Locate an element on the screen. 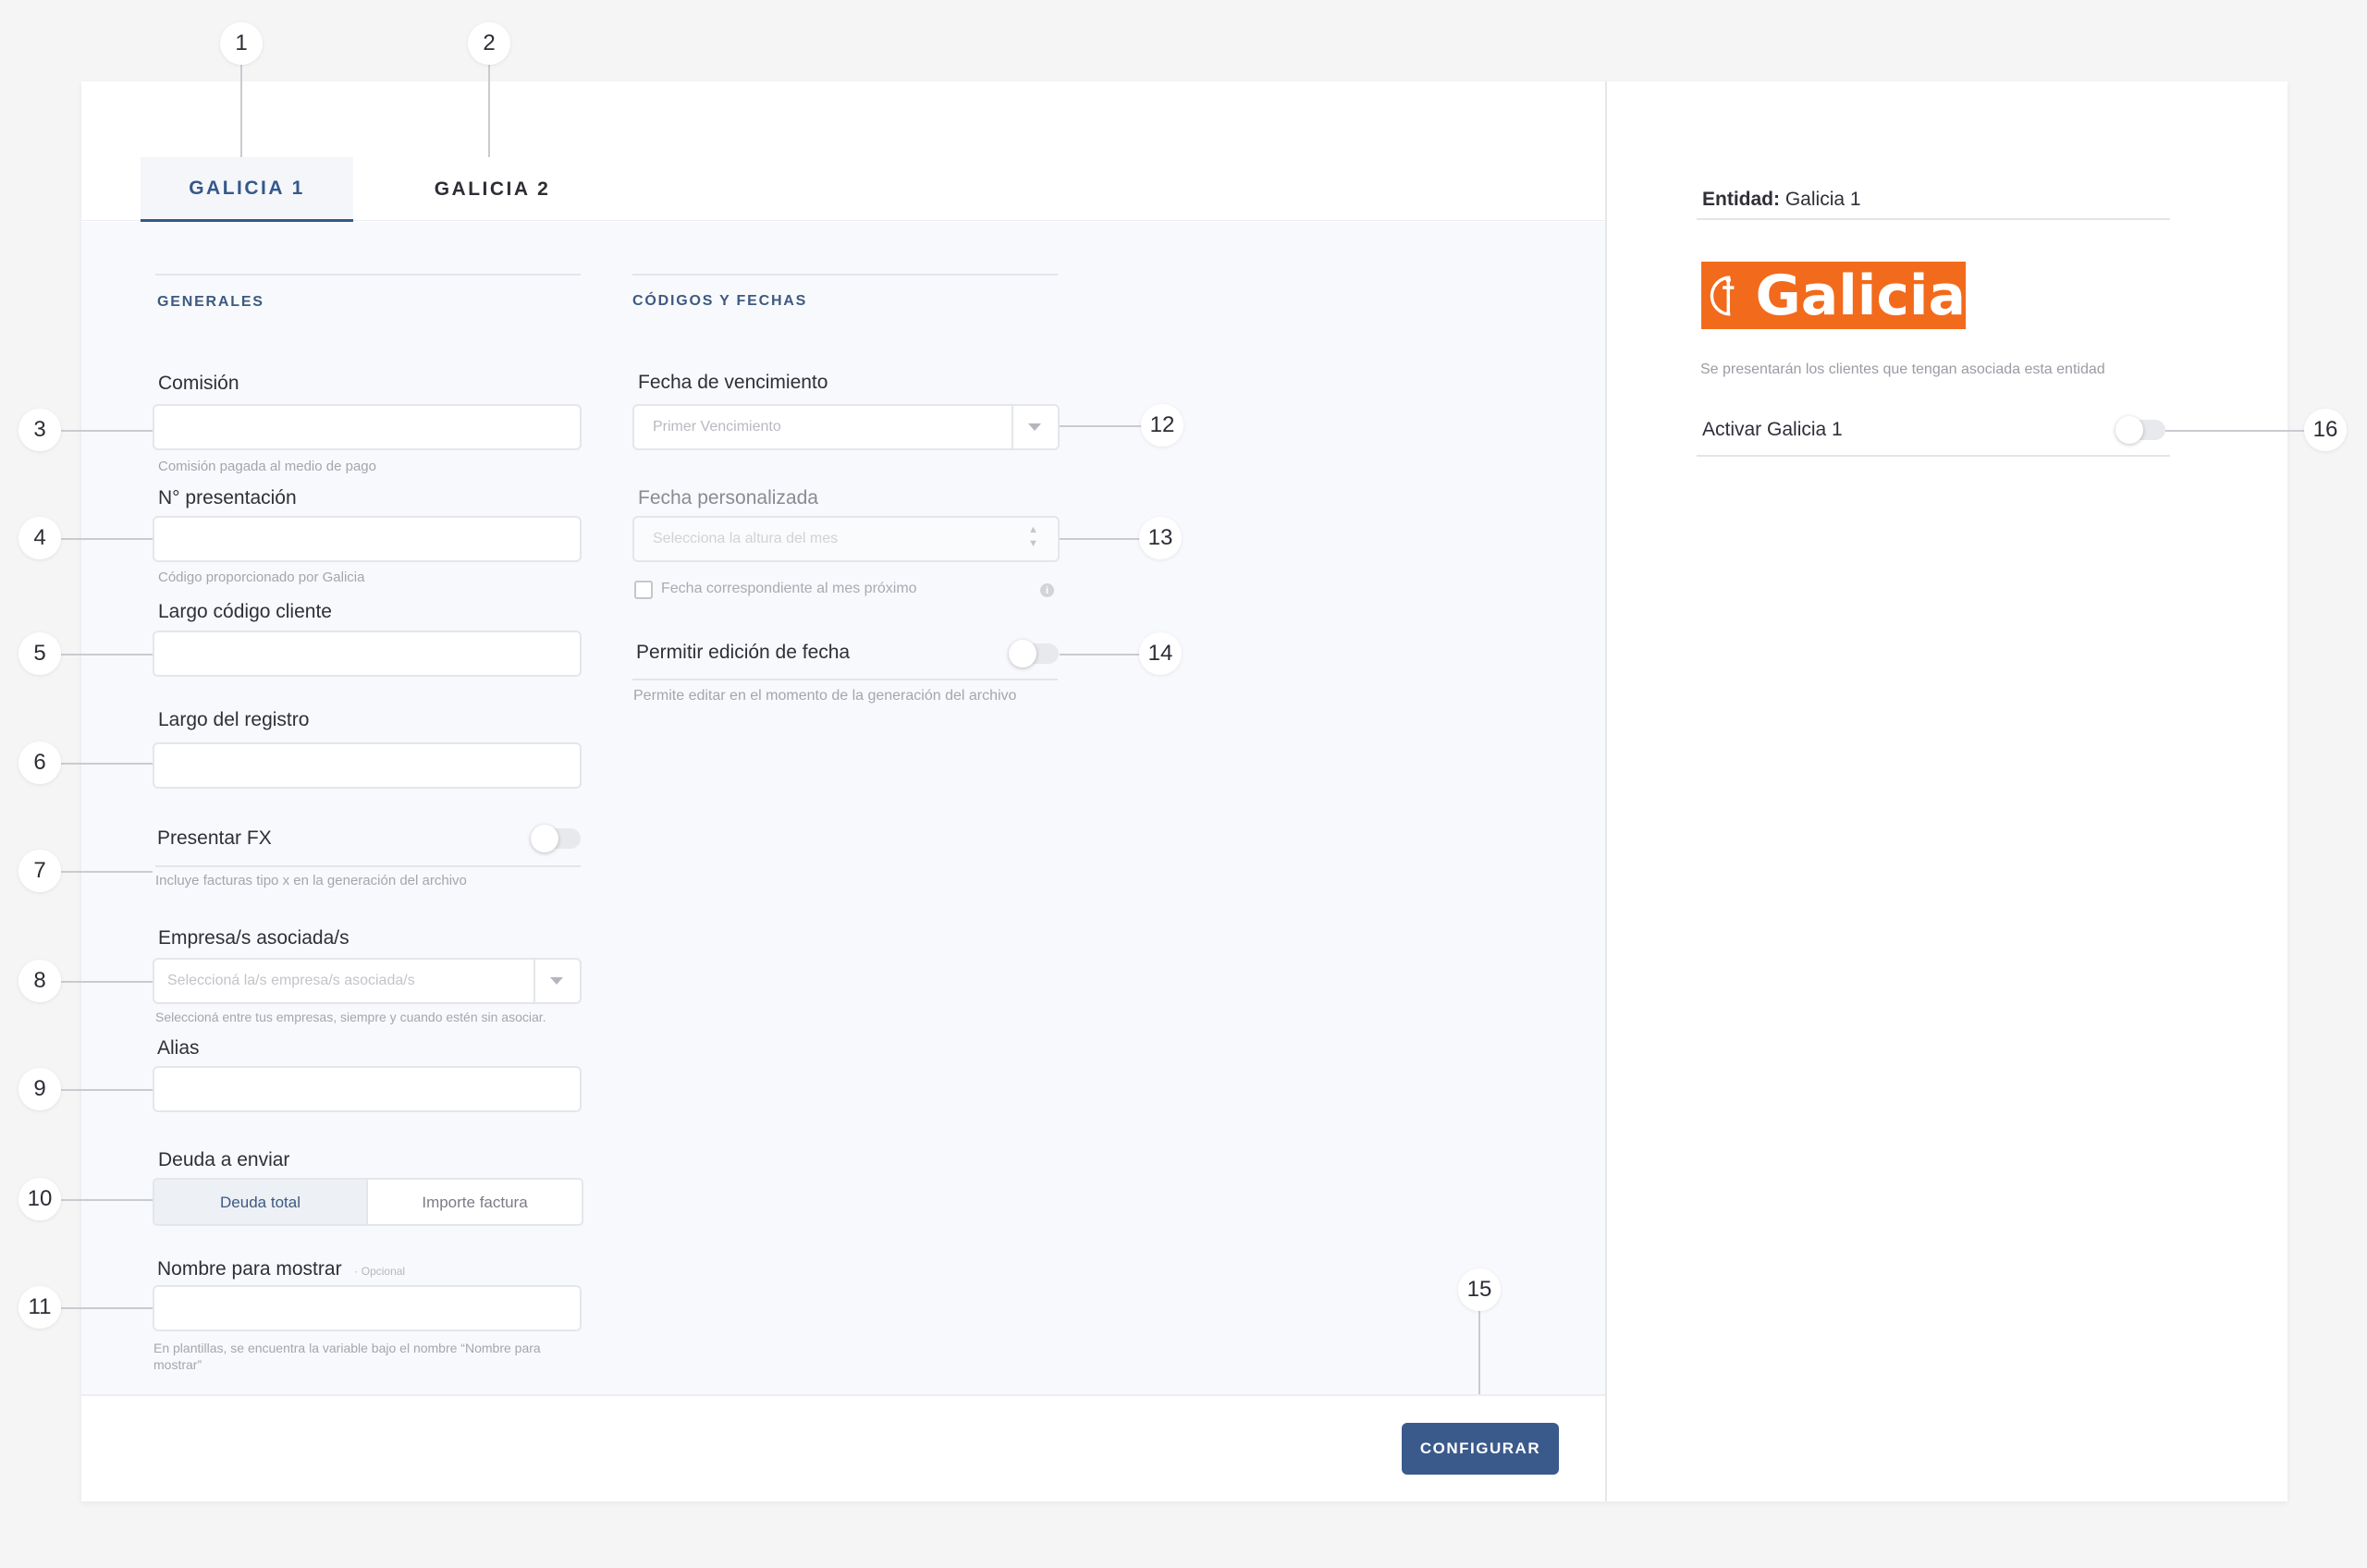 The width and height of the screenshot is (2367, 1568). callout-badge: 6 is located at coordinates (39, 763).